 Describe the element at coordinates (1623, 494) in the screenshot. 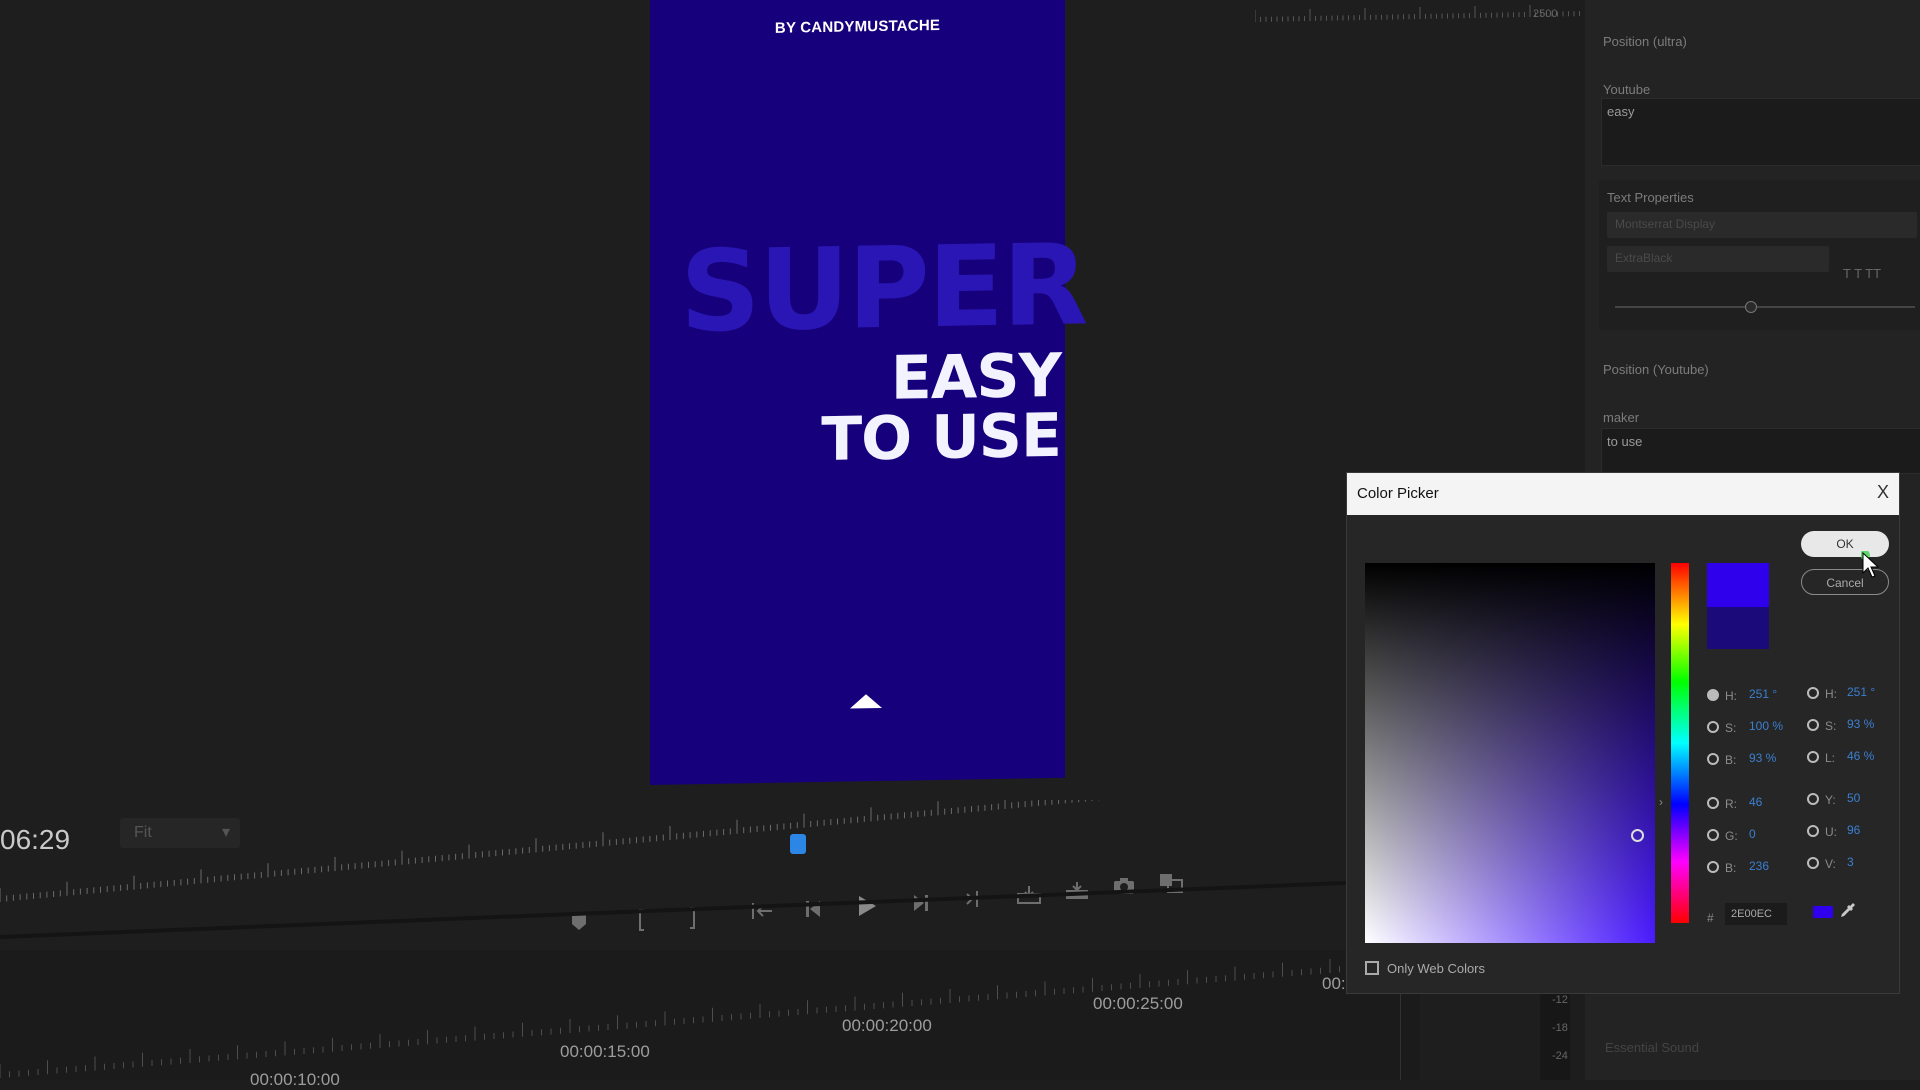

I see `dialog-titlebar: Color Picker X` at that location.